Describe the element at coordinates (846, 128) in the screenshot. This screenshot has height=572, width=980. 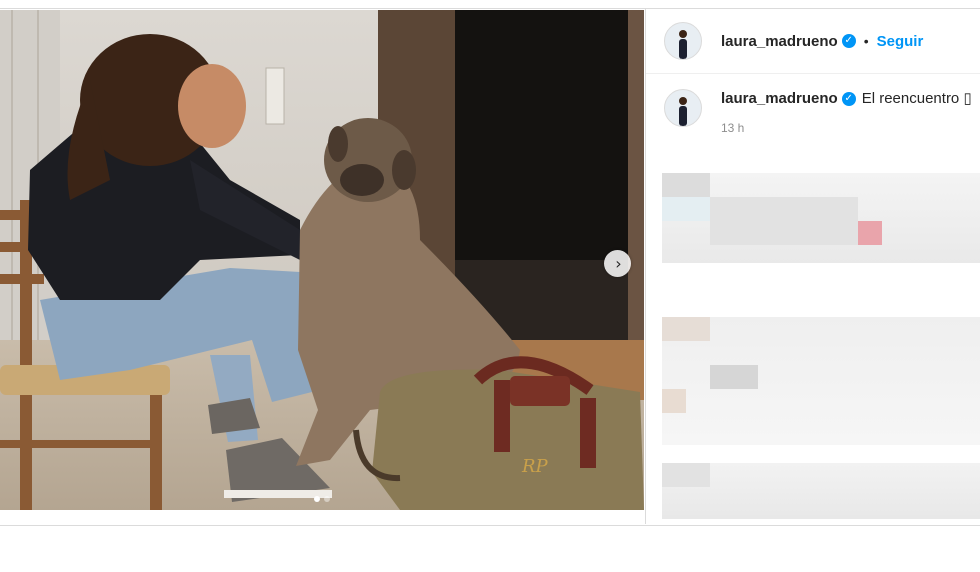
I see `post-timestamp: 13 h` at that location.